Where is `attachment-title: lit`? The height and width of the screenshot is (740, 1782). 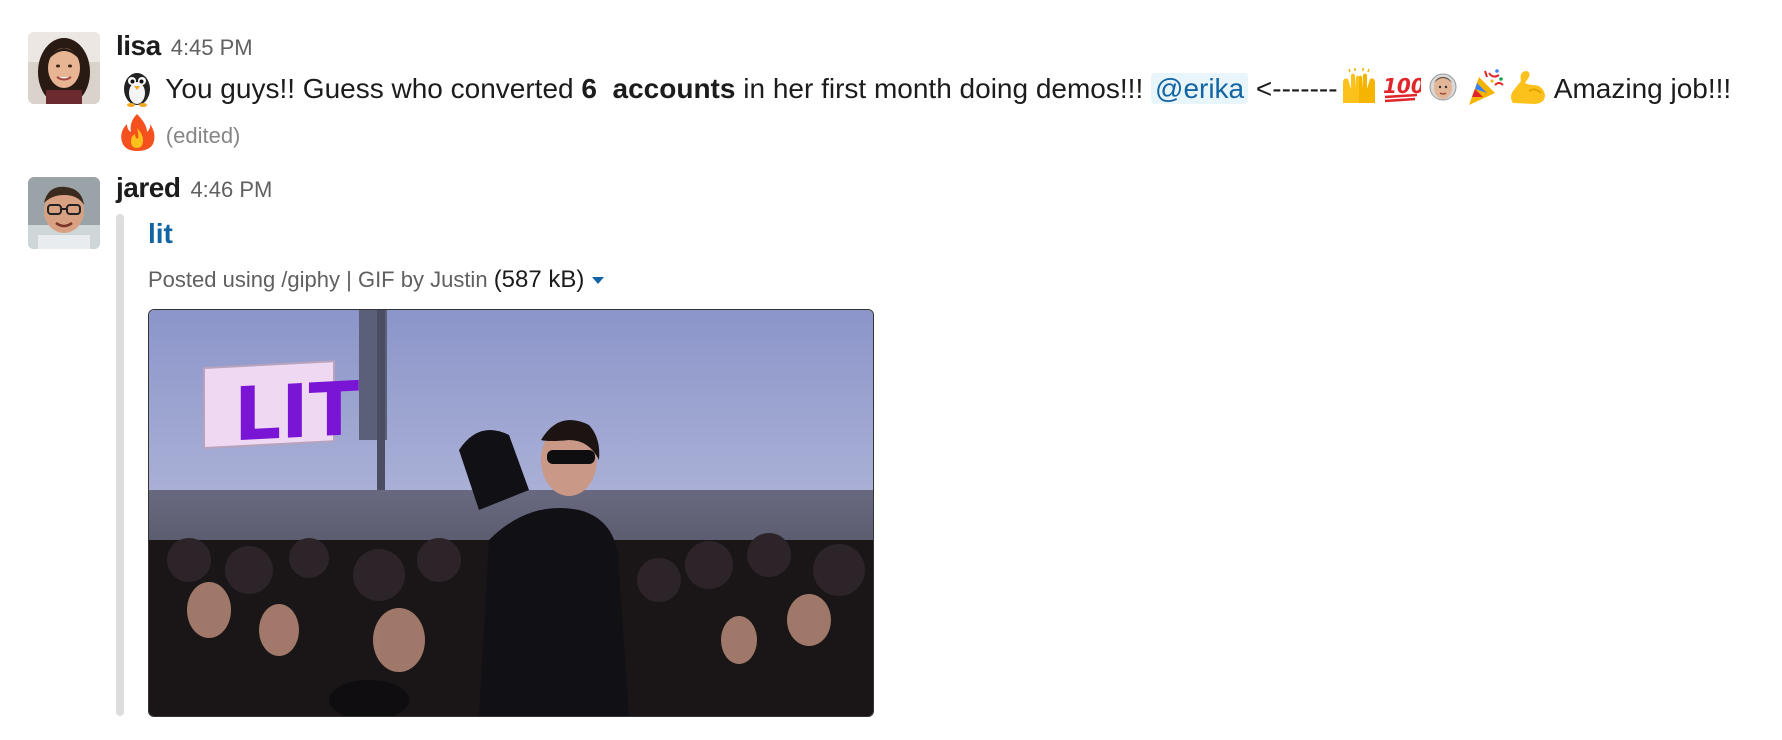
attachment-title: lit is located at coordinates (160, 234).